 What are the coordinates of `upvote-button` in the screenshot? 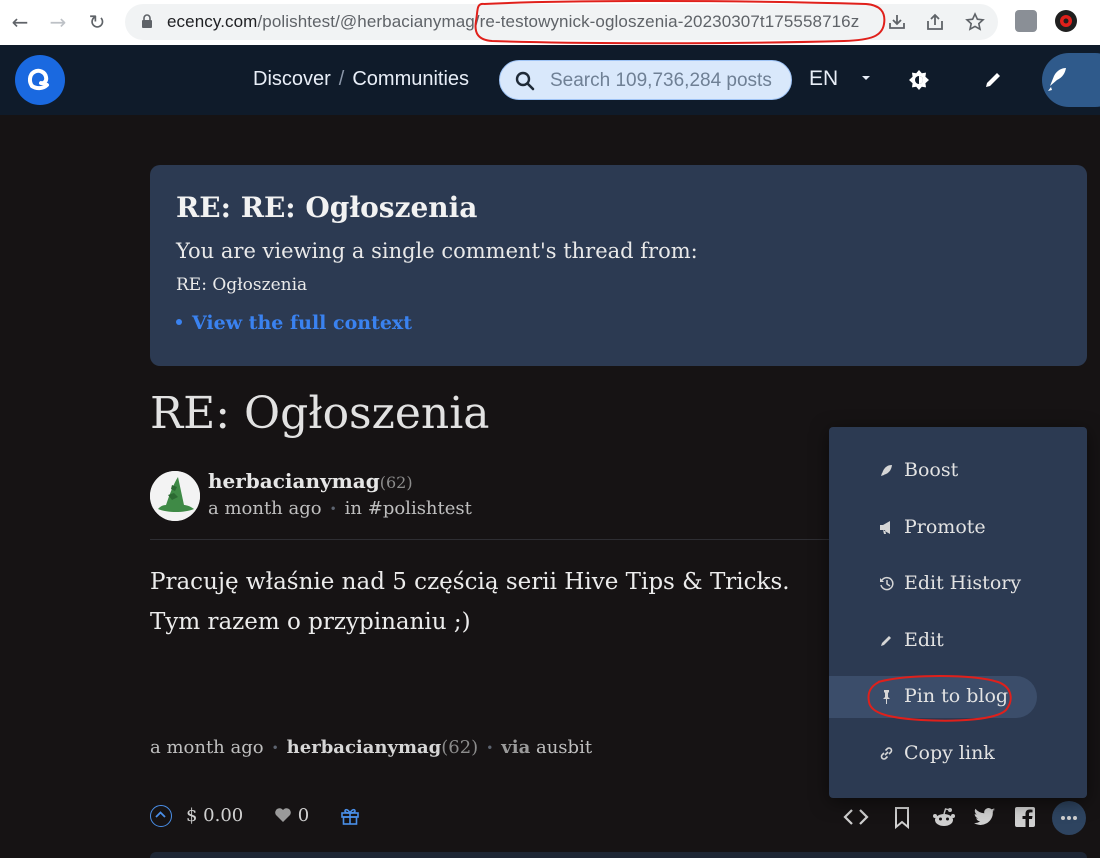 It's located at (161, 816).